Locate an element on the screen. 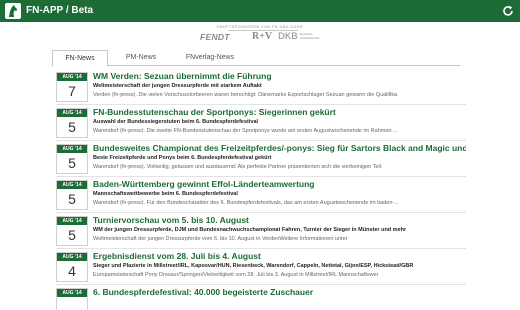  sponsor-logo-fendt: FENDT is located at coordinates (215, 37).